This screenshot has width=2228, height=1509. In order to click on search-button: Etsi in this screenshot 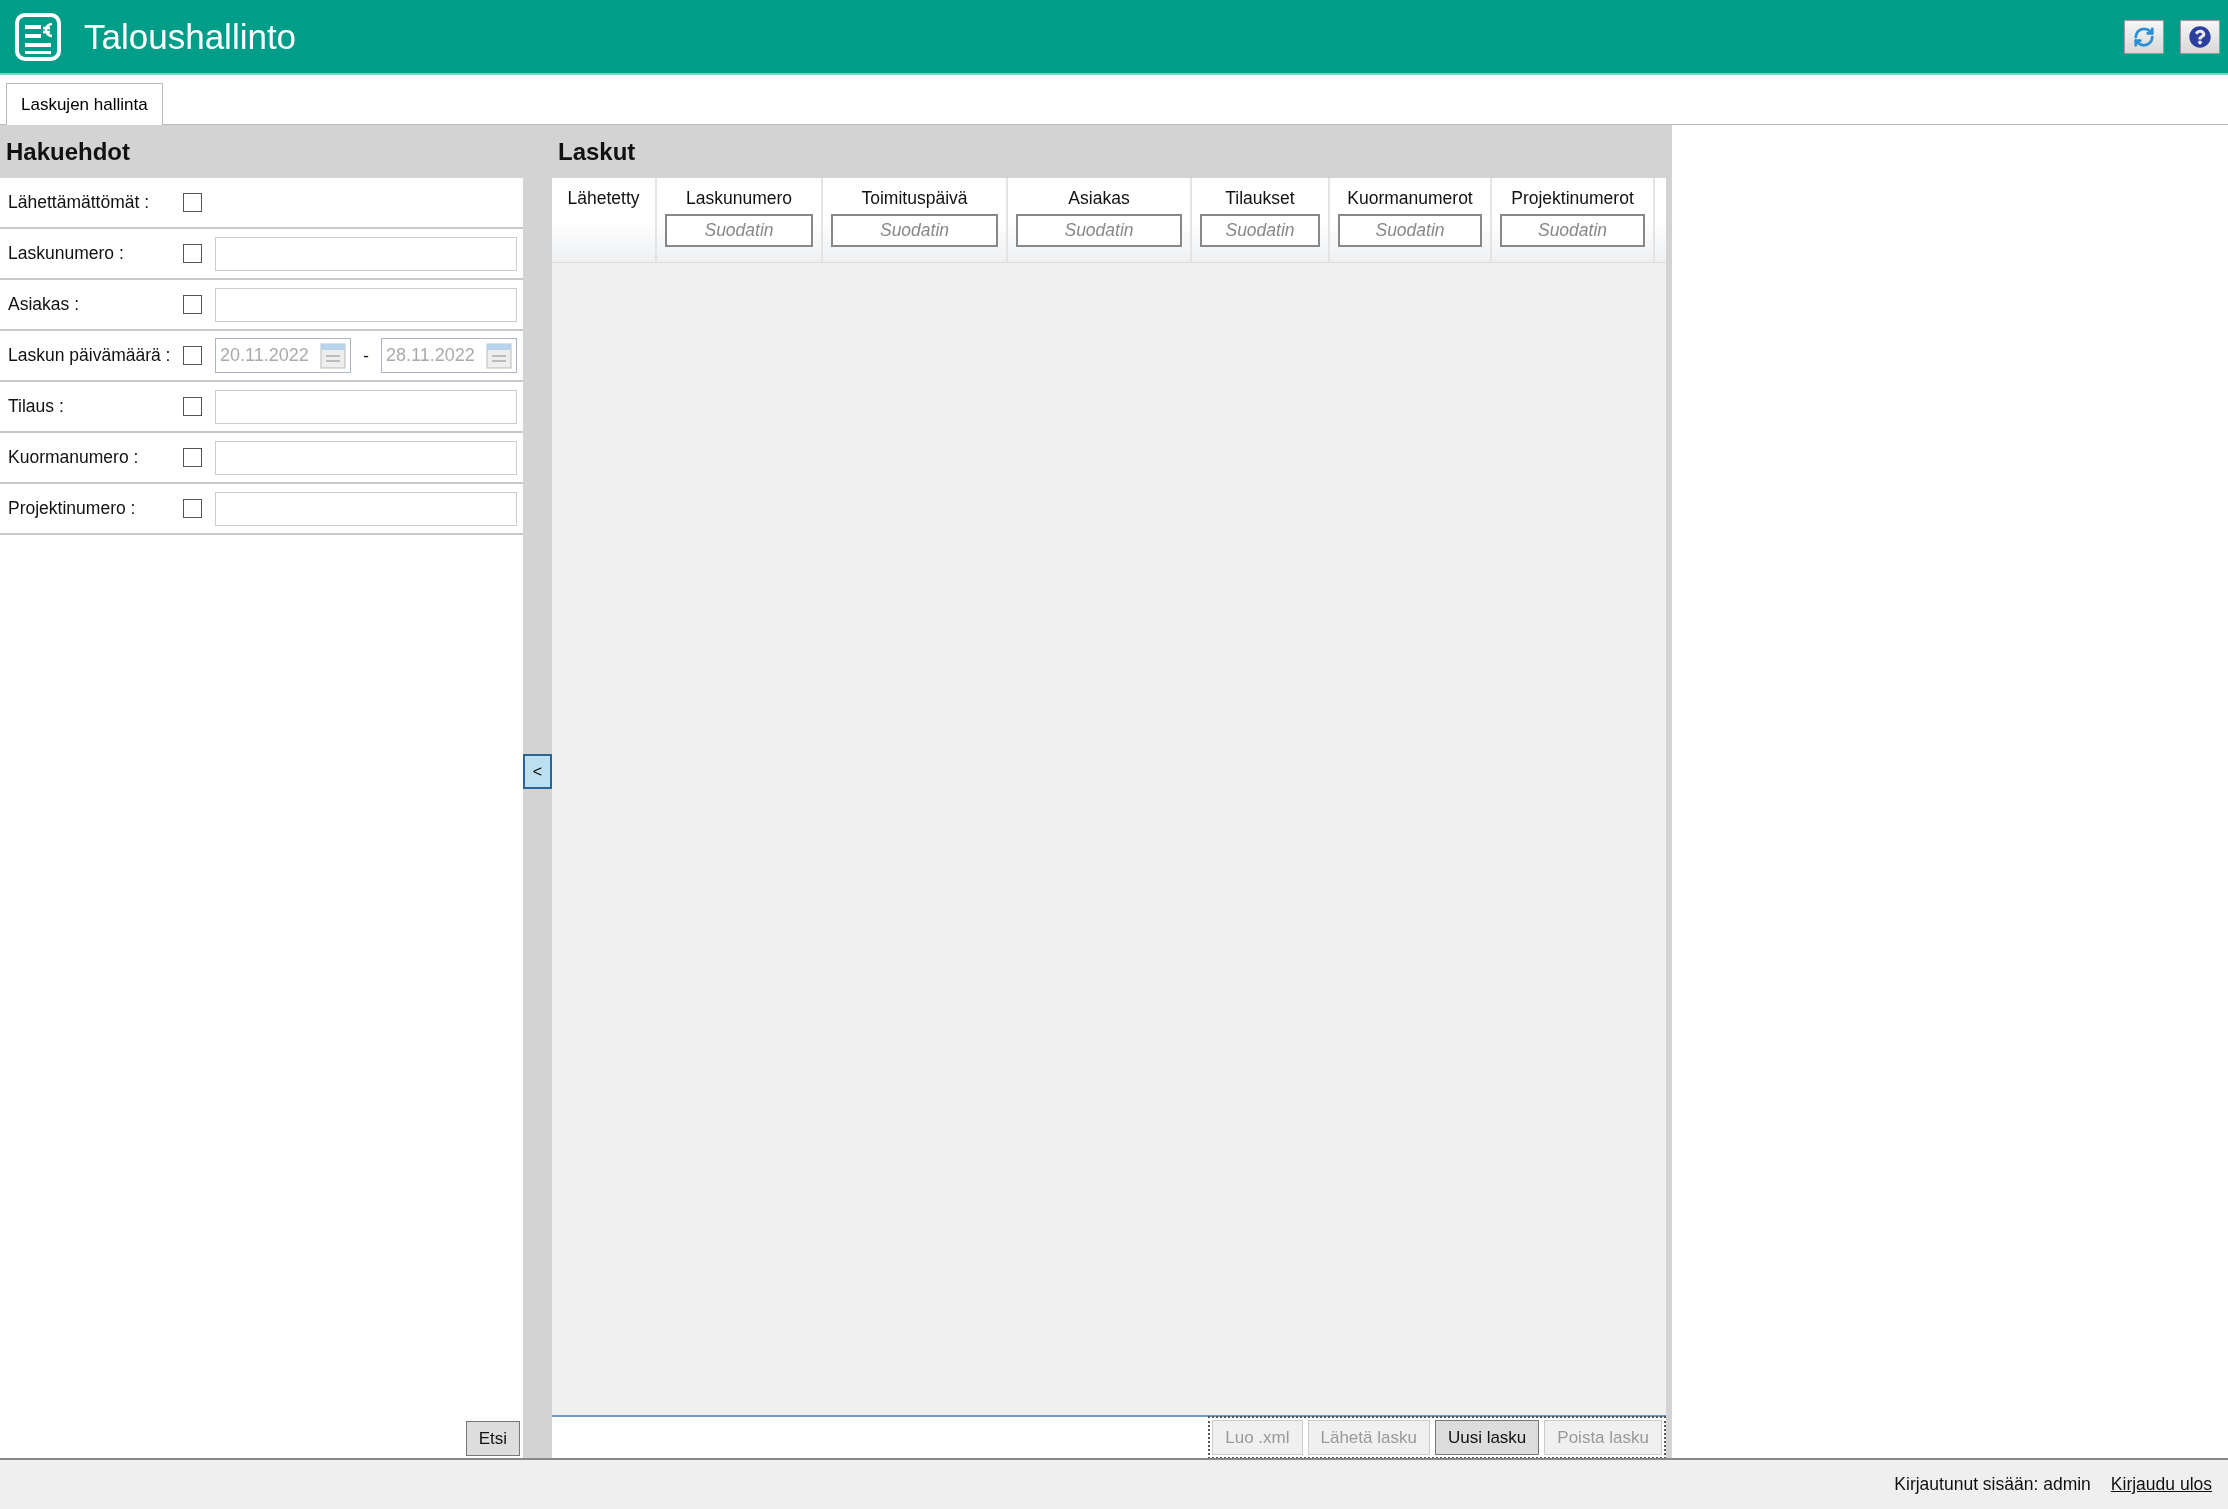, I will do `click(492, 1438)`.